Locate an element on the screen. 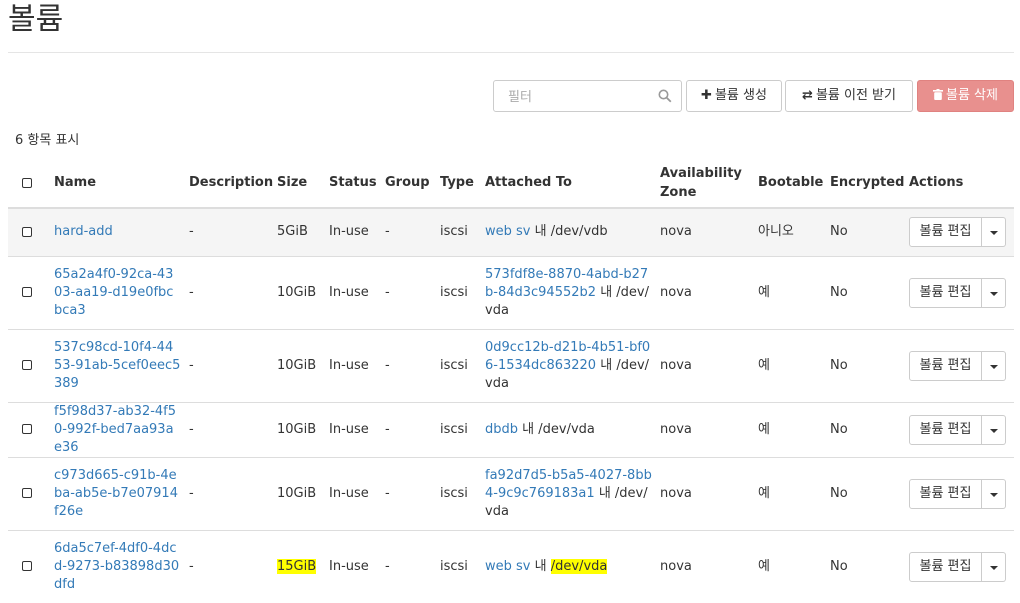 The image size is (1020, 603). trash-icon is located at coordinates (938, 96).